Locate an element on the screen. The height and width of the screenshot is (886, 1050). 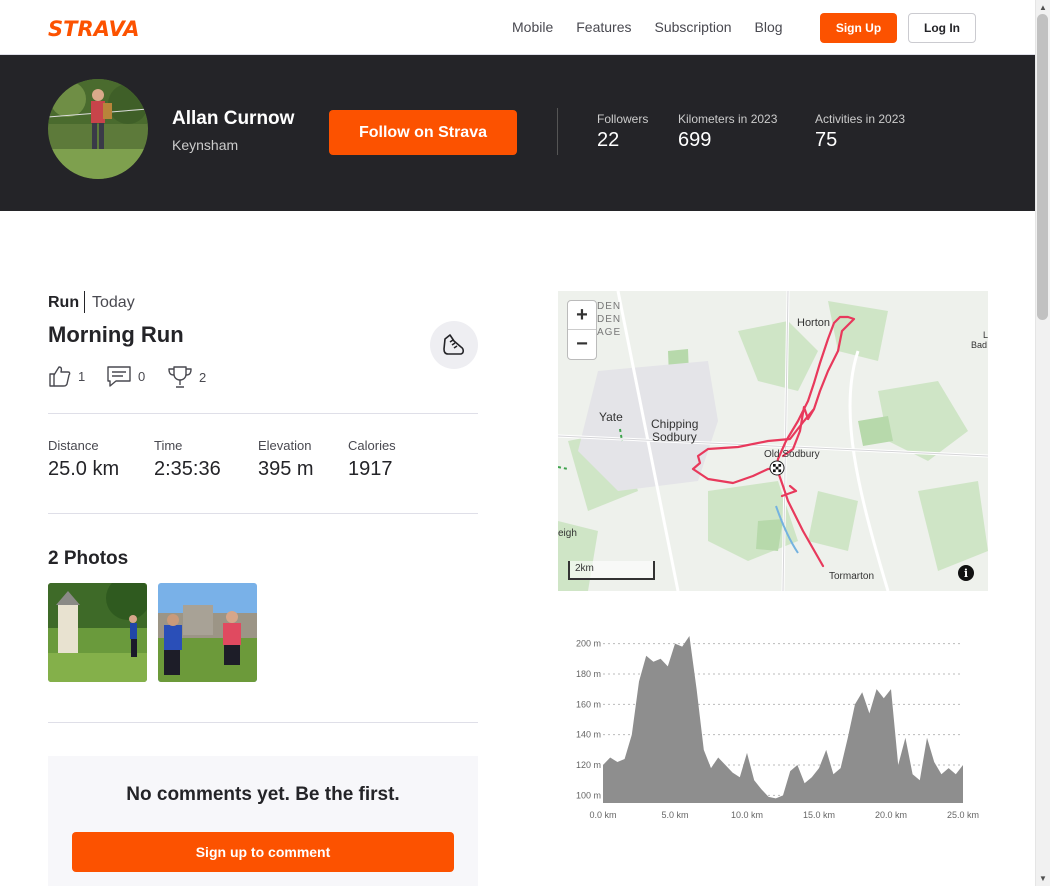
nav-link-subscription: Subscription is located at coordinates (693, 27).